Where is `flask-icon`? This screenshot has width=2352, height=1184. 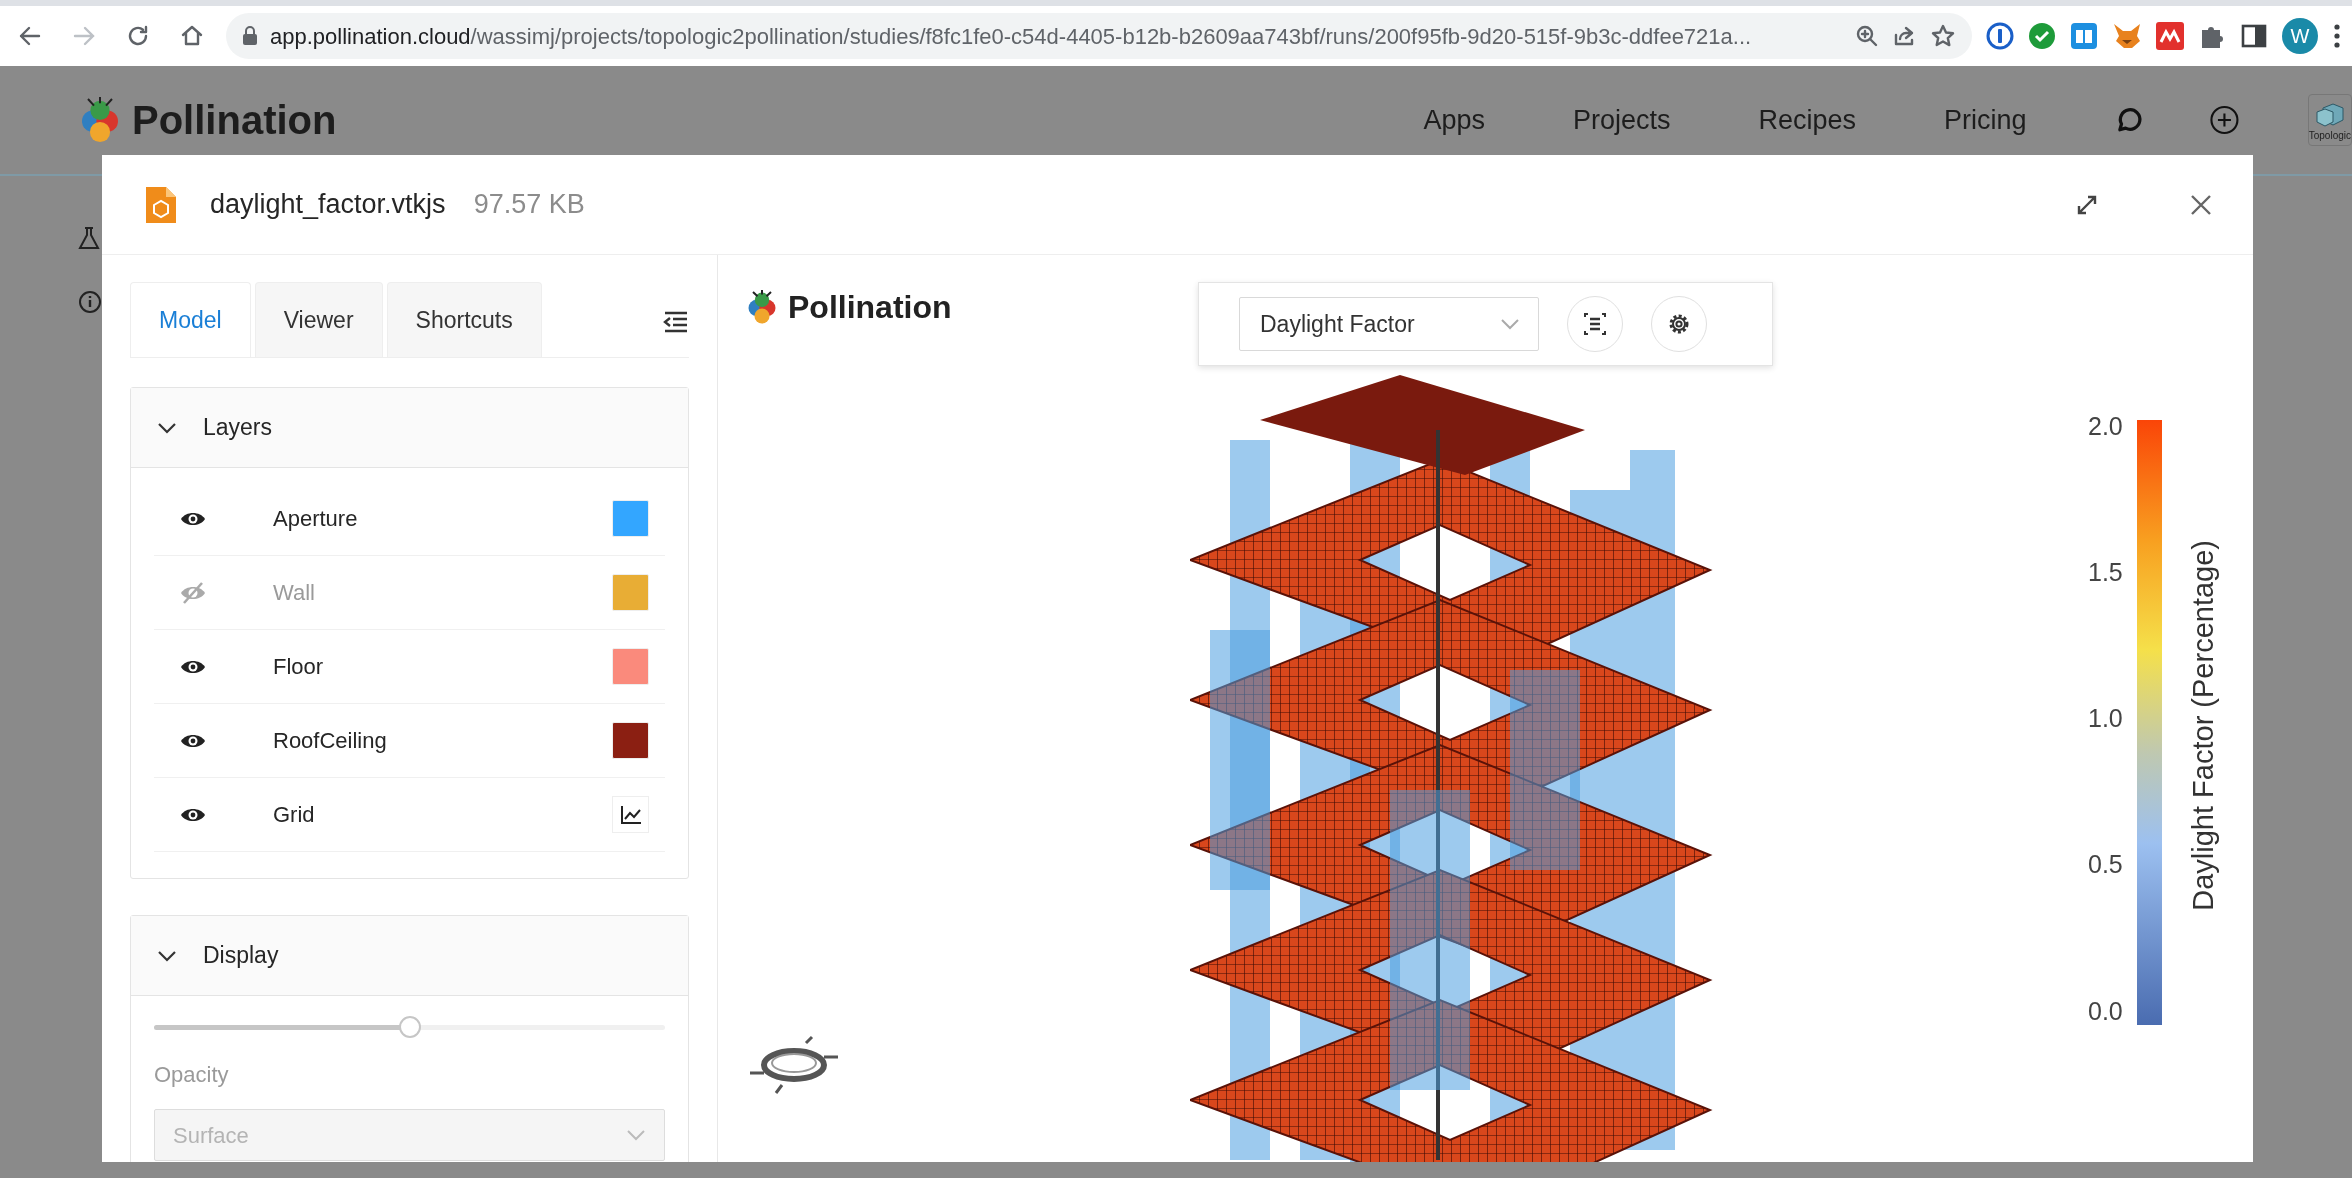
flask-icon is located at coordinates (89, 238).